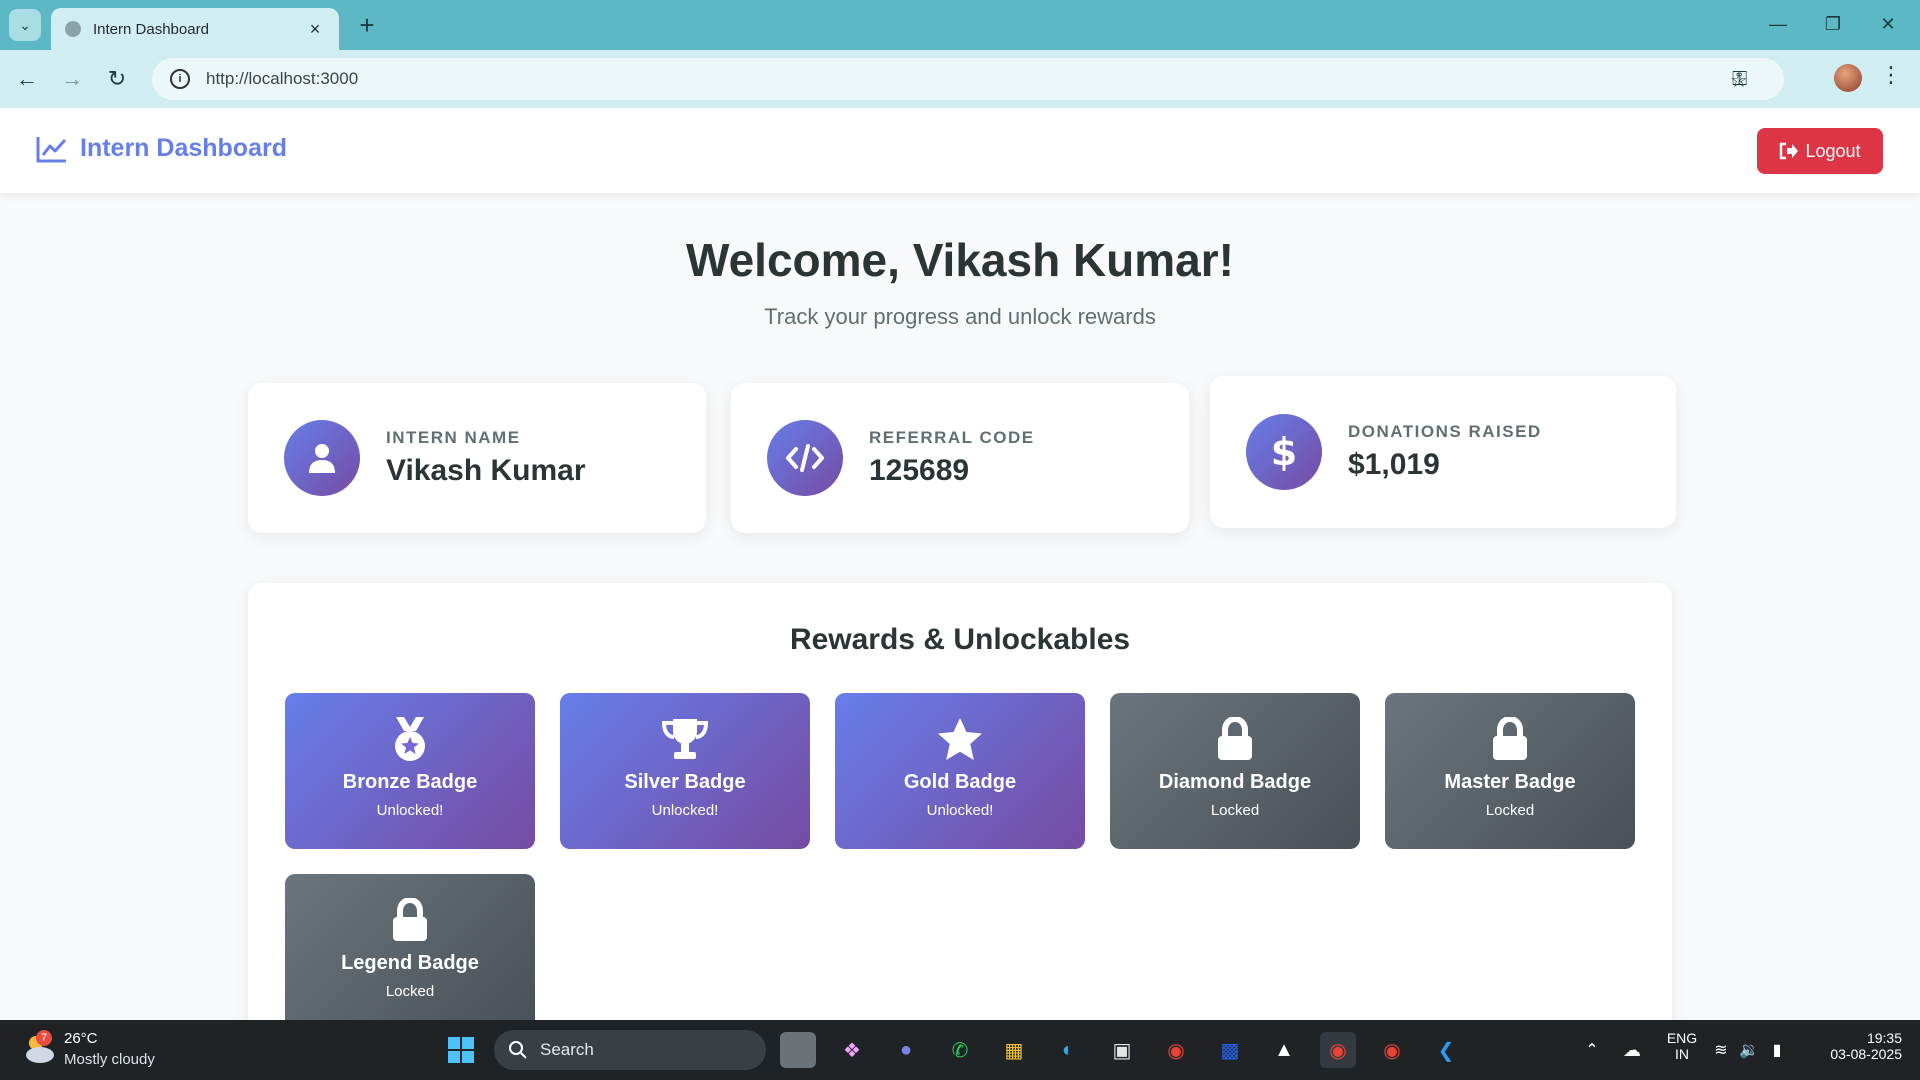  Describe the element at coordinates (117, 79) in the screenshot. I see `reload-button: ↻` at that location.